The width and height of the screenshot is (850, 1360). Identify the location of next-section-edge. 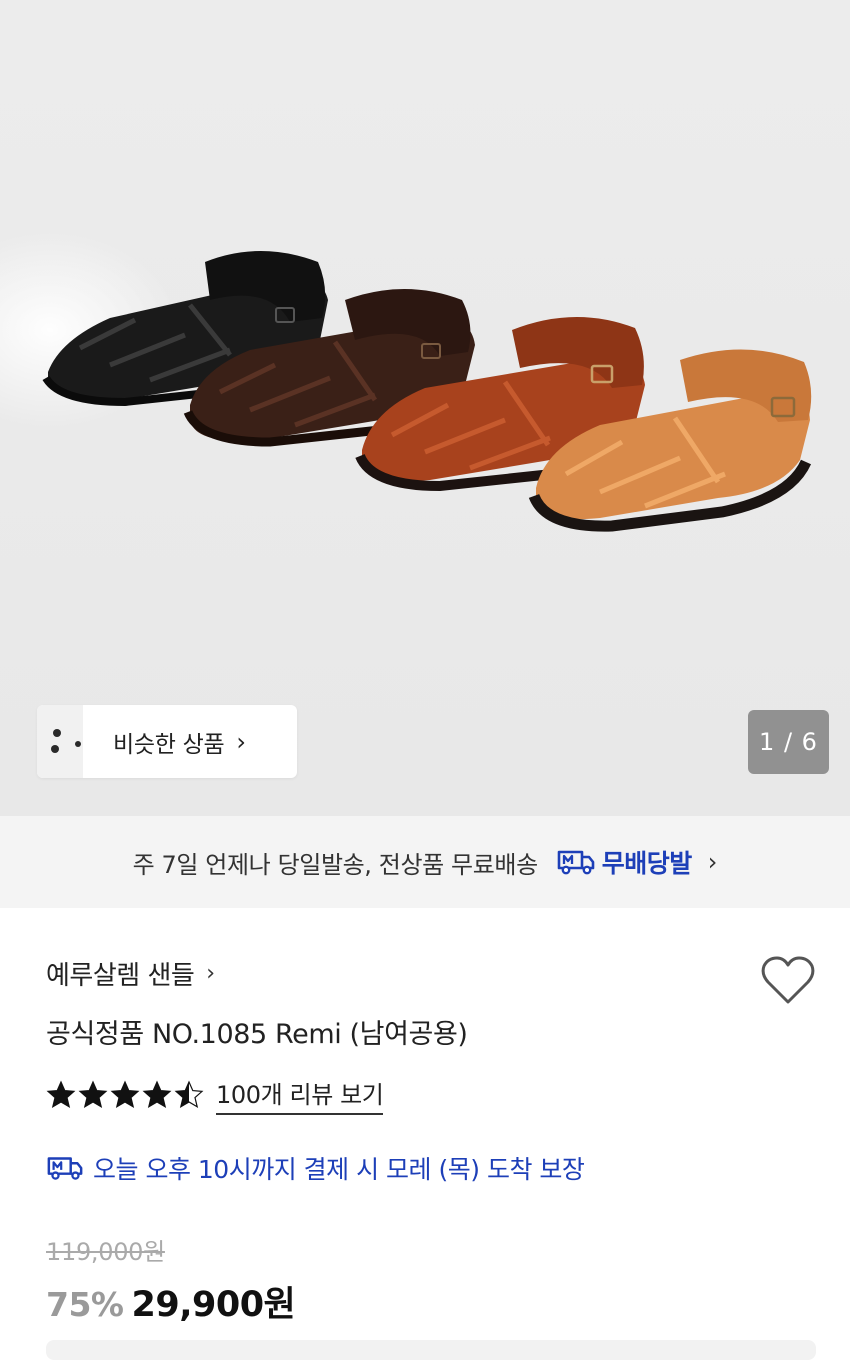
(431, 1350).